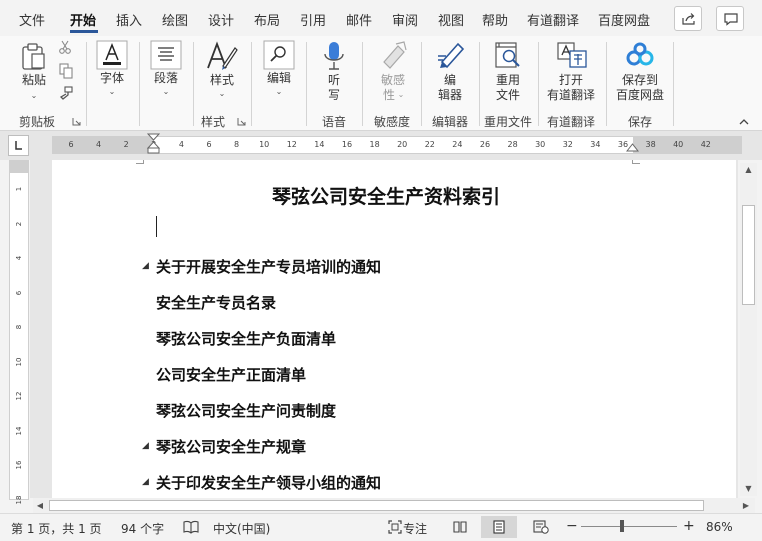  What do you see at coordinates (83, 19) in the screenshot?
I see `menu-home: 开始` at bounding box center [83, 19].